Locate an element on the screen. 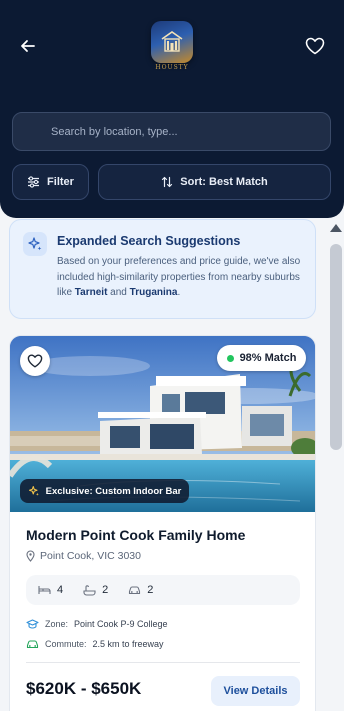 The width and height of the screenshot is (344, 711). sliders-icon is located at coordinates (34, 182).